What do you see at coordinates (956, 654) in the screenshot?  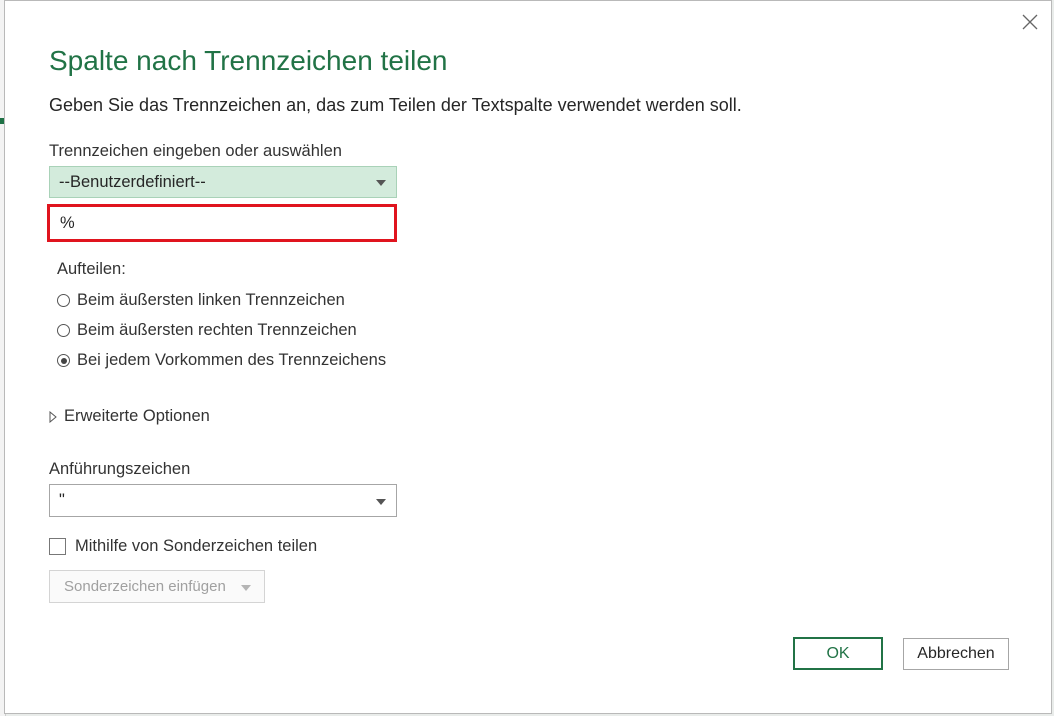 I see `cancel-button: Abbrechen` at bounding box center [956, 654].